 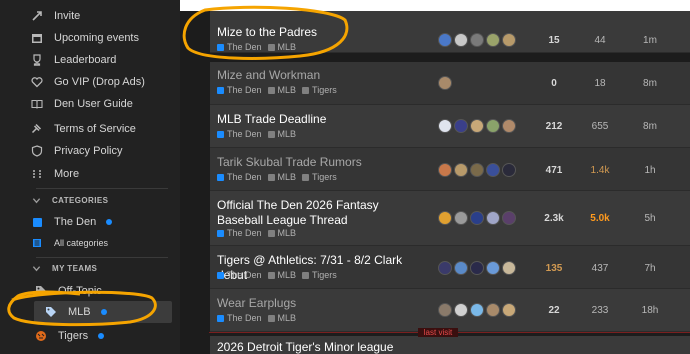 What do you see at coordinates (99, 82) in the screenshot?
I see `sidebar-item-label: Go VIP (Drop Ads)` at bounding box center [99, 82].